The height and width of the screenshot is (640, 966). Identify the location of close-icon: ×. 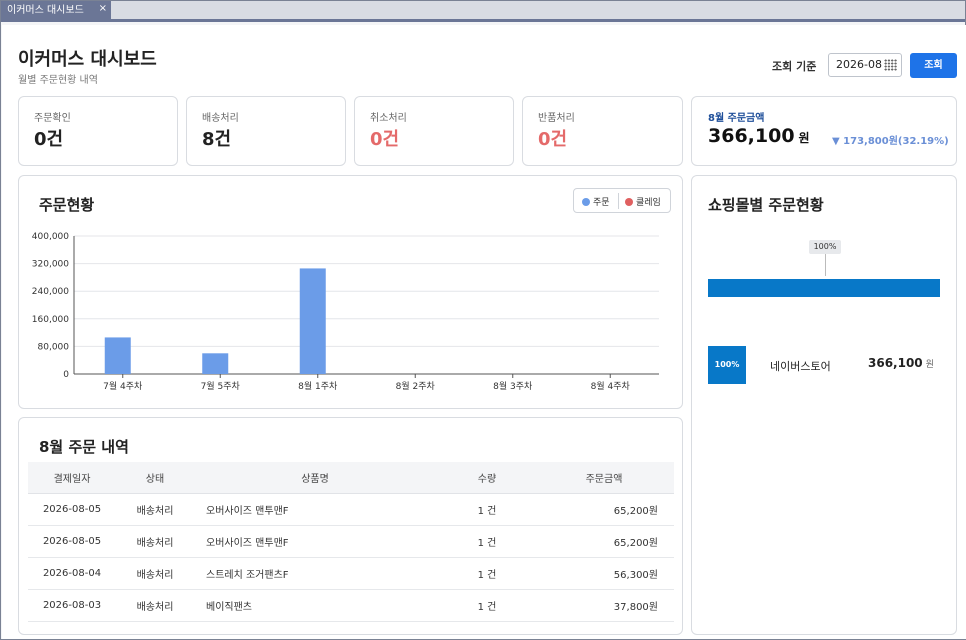
(103, 9).